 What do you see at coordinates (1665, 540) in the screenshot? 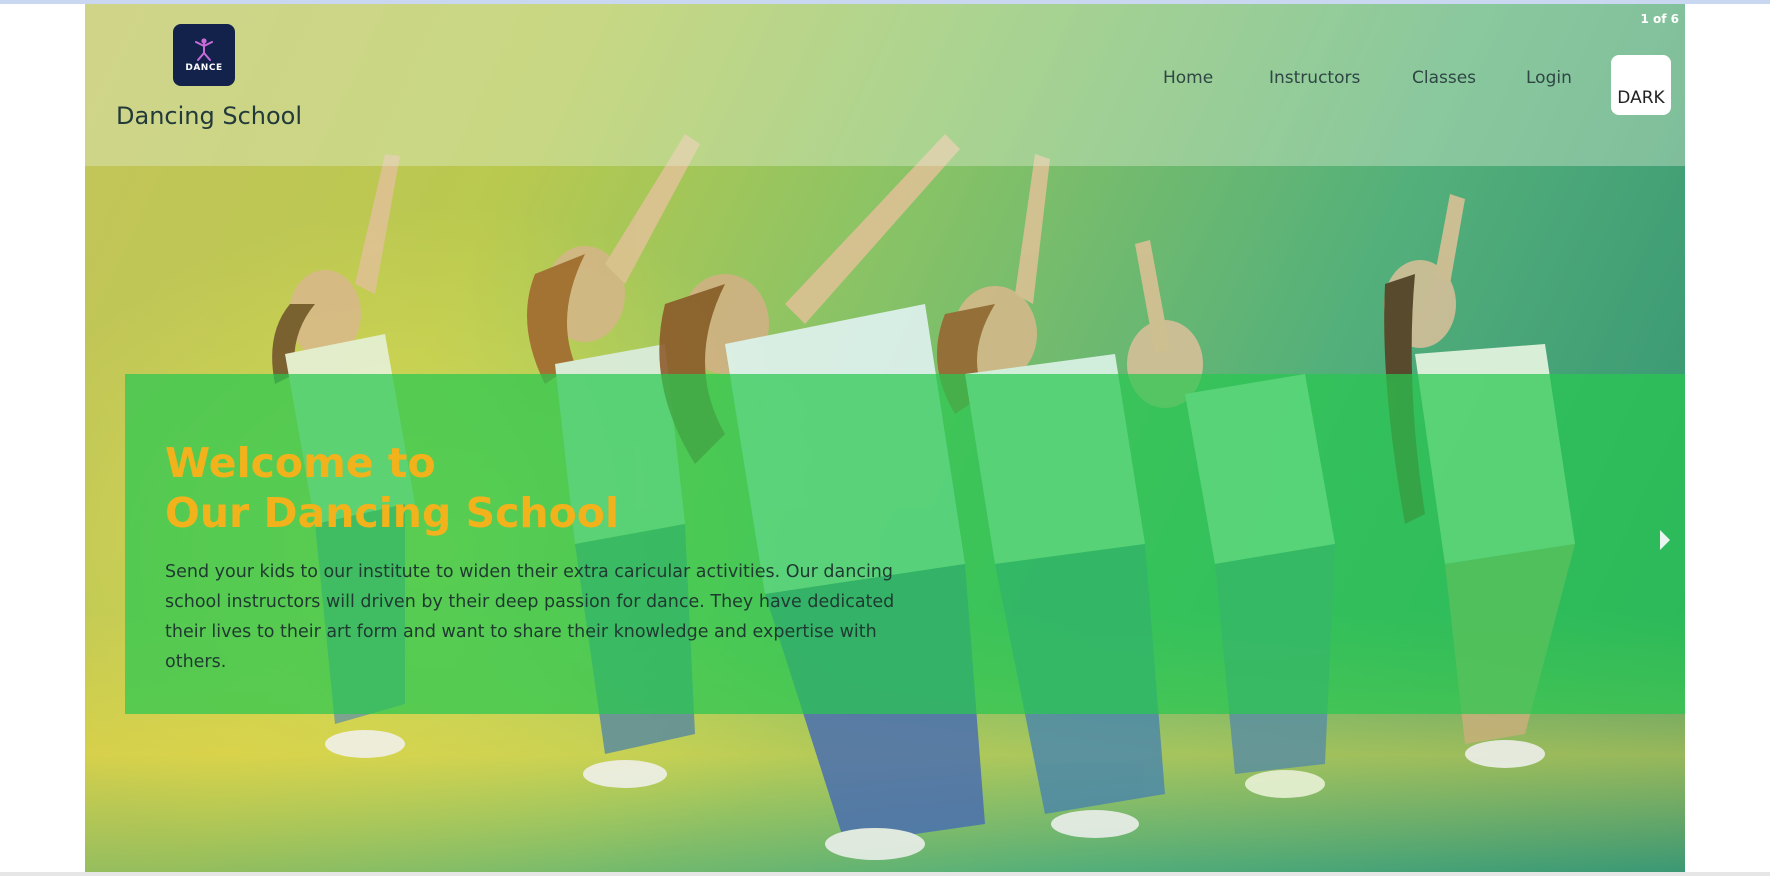
I see `caret-right-icon` at bounding box center [1665, 540].